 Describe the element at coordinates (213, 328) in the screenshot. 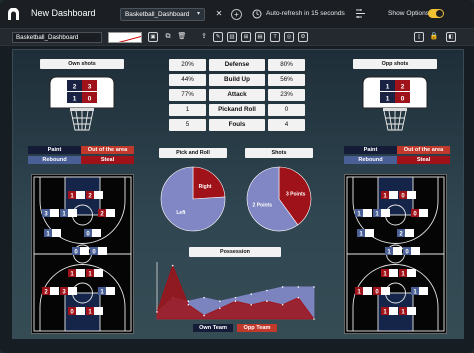

I see `legend-own-team: Own Team` at that location.